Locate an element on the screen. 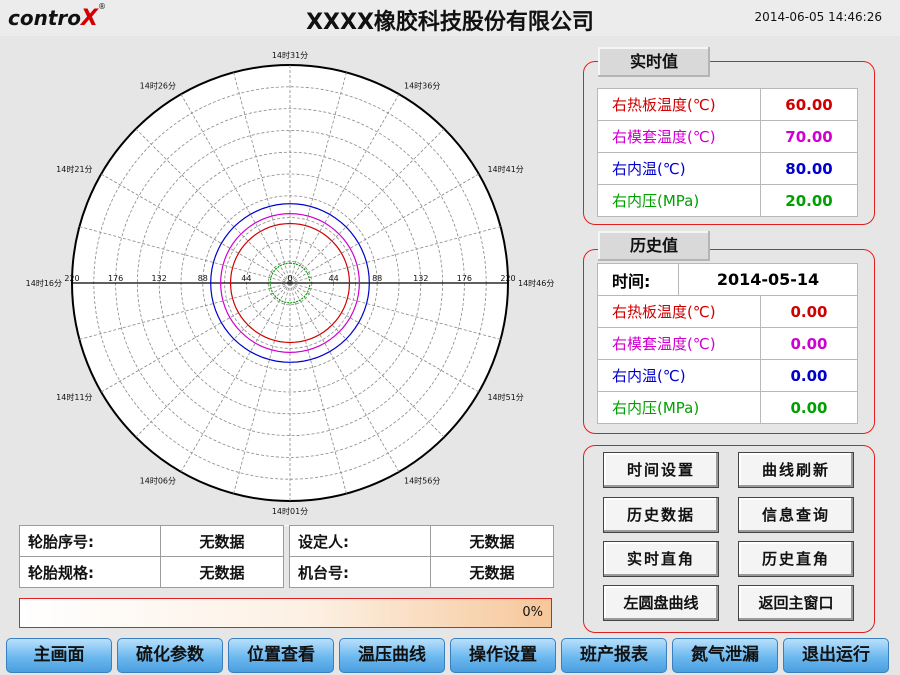 The width and height of the screenshot is (900, 675). history-time-label: 时间: is located at coordinates (638, 279).